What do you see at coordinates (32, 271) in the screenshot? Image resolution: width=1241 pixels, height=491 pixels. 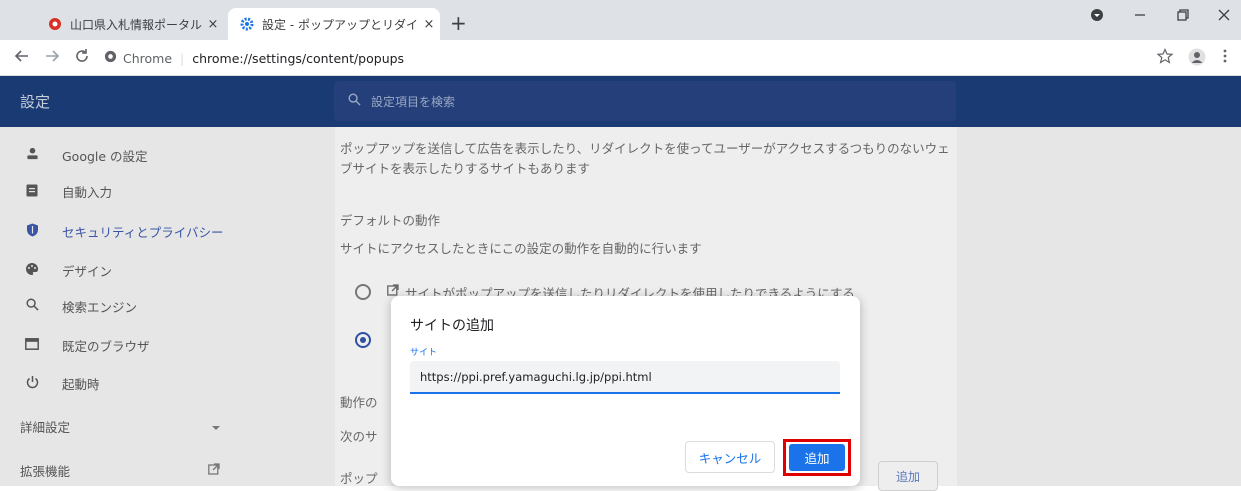 I see `palette-icon` at bounding box center [32, 271].